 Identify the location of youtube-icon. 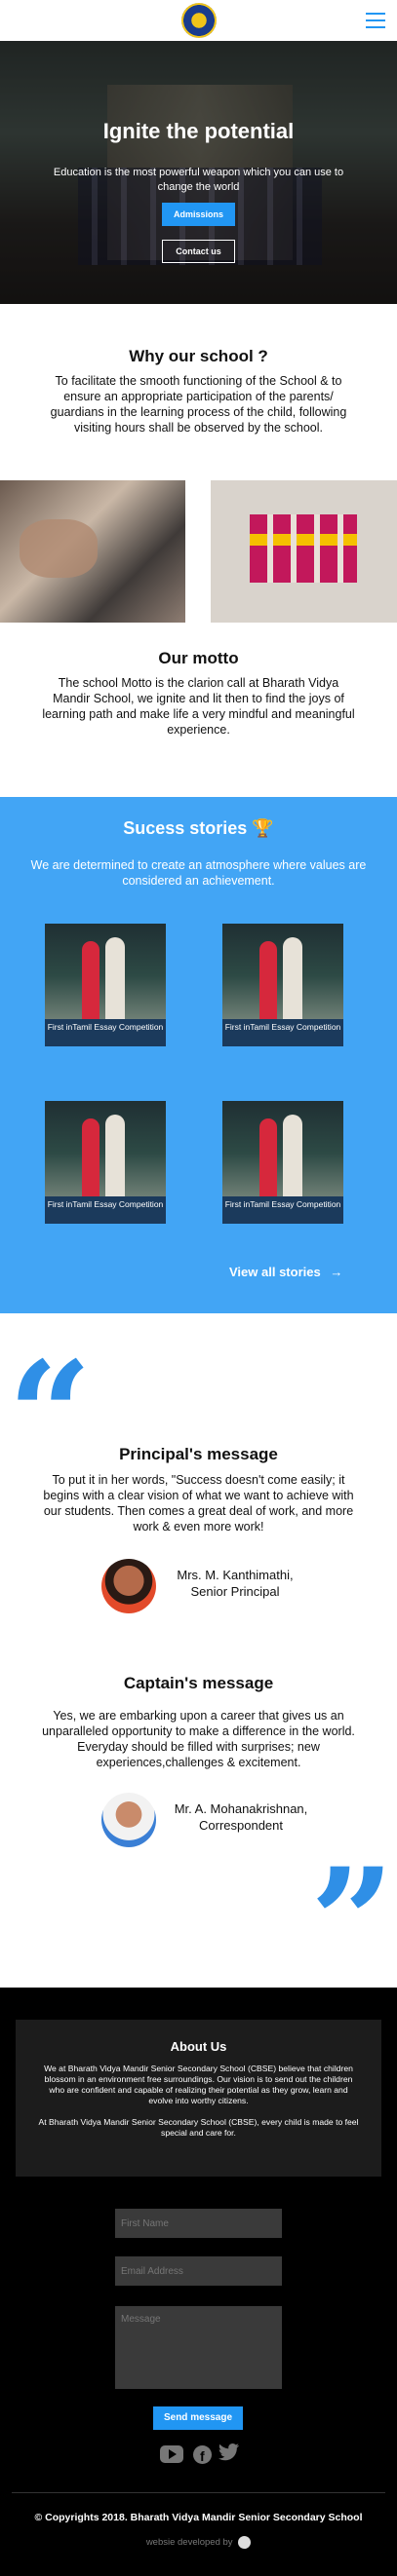
(171, 2456).